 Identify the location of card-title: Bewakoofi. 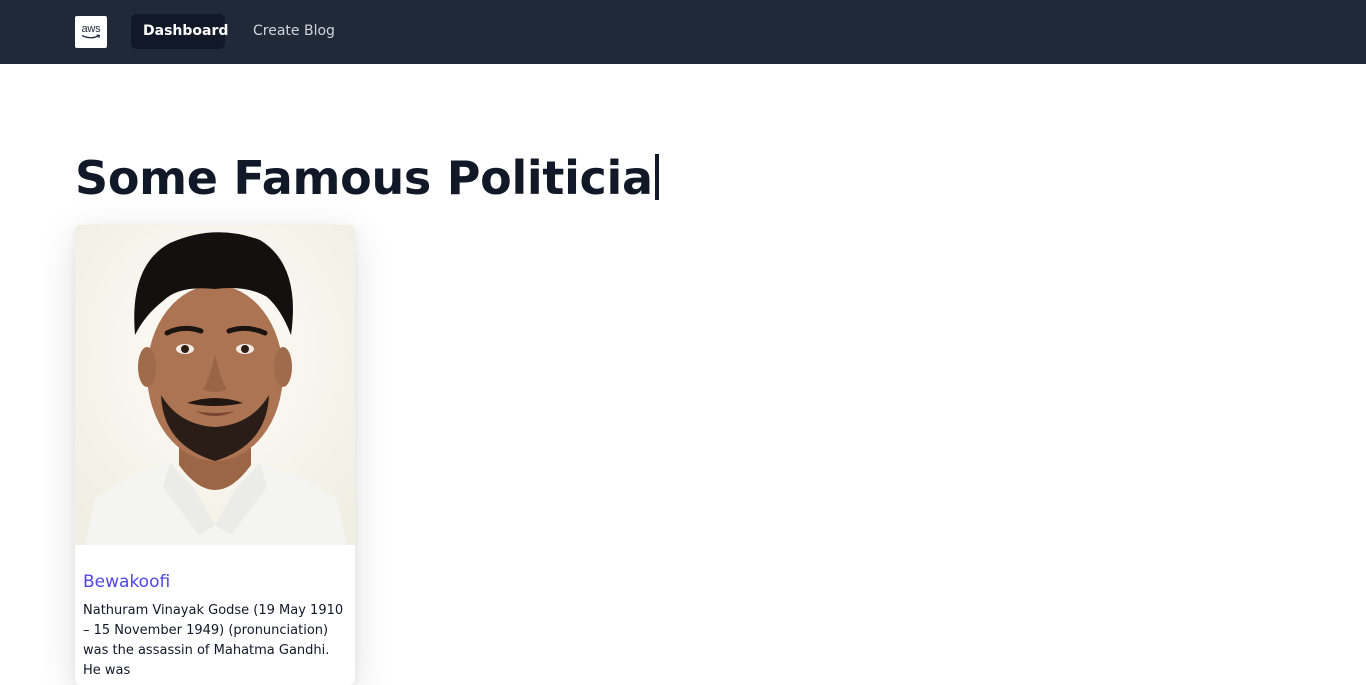
(126, 582).